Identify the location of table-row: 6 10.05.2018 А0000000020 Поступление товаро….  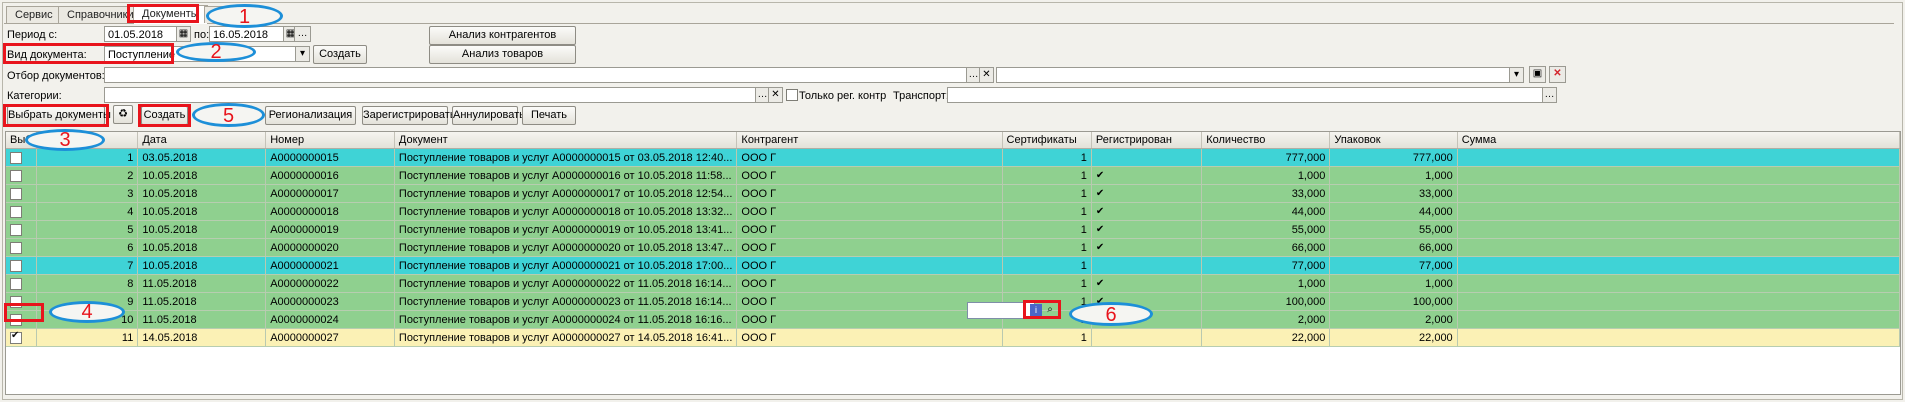
(953, 247).